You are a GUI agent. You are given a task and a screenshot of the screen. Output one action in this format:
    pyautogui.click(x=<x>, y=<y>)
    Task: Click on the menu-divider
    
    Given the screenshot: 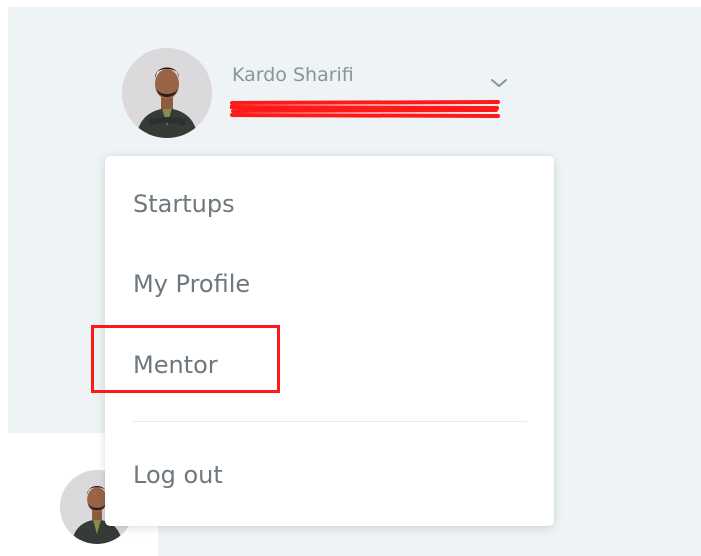 What is the action you would take?
    pyautogui.click(x=330, y=421)
    